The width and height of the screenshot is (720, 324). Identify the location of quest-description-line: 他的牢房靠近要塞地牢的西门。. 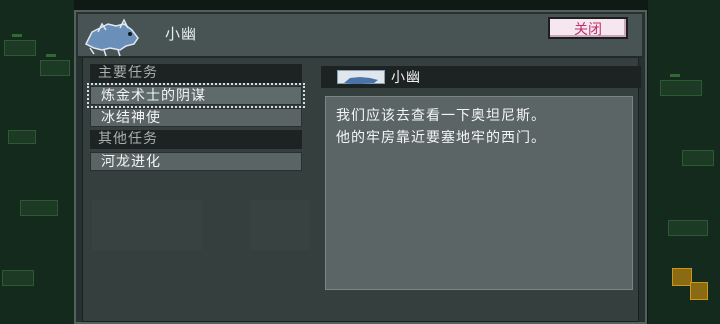
(441, 138).